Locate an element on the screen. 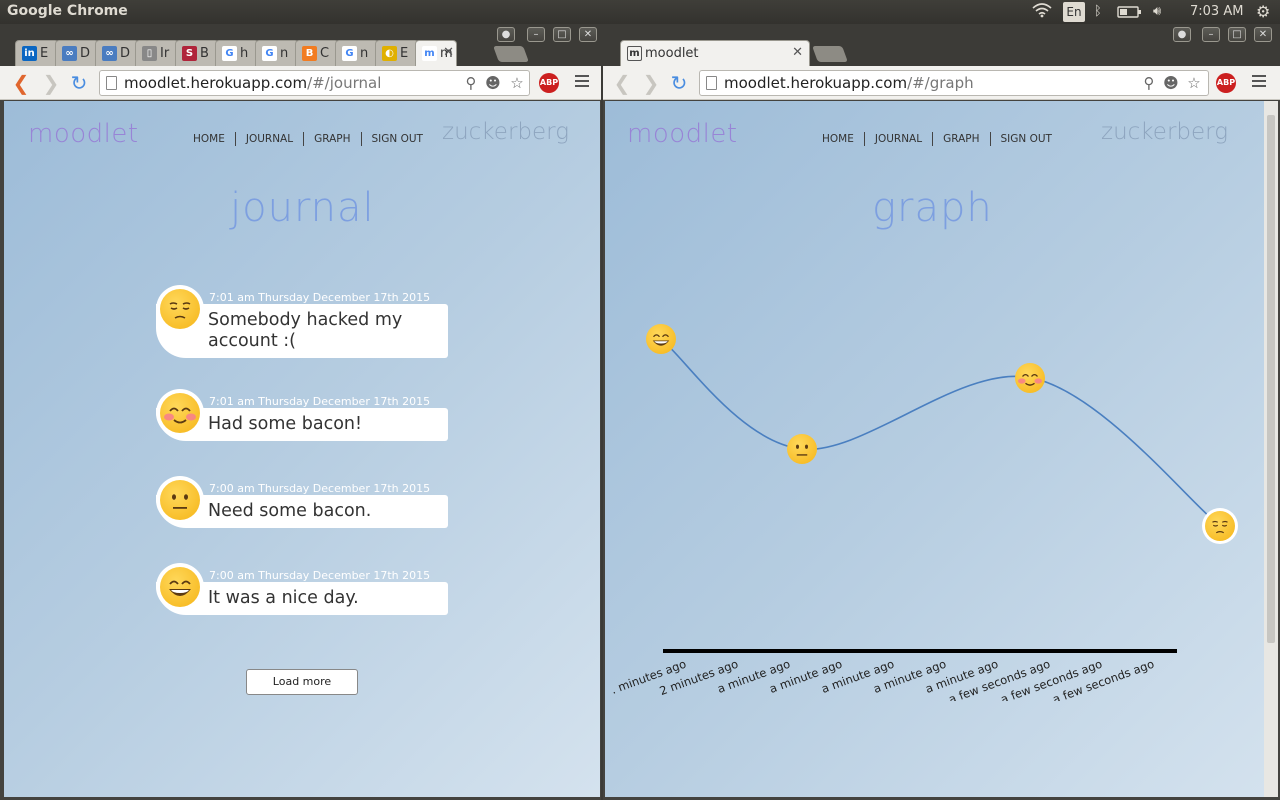 The height and width of the screenshot is (800, 1280). address-bar: moodlet.herokuapp.com/#/graph is located at coordinates (954, 83).